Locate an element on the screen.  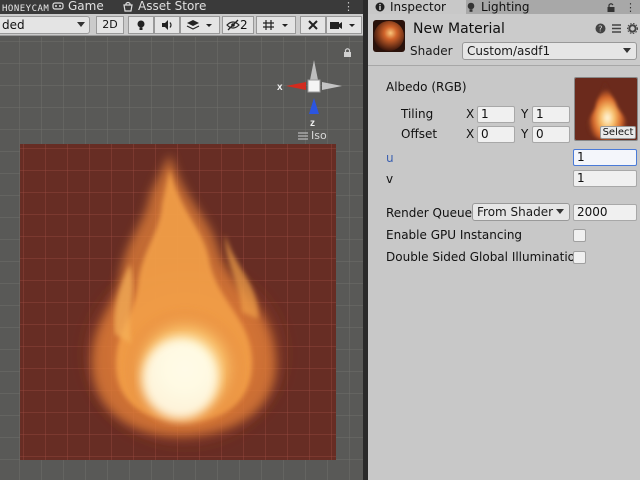
scene-toolbar: ded 2D 2 is located at coordinates (183, 25).